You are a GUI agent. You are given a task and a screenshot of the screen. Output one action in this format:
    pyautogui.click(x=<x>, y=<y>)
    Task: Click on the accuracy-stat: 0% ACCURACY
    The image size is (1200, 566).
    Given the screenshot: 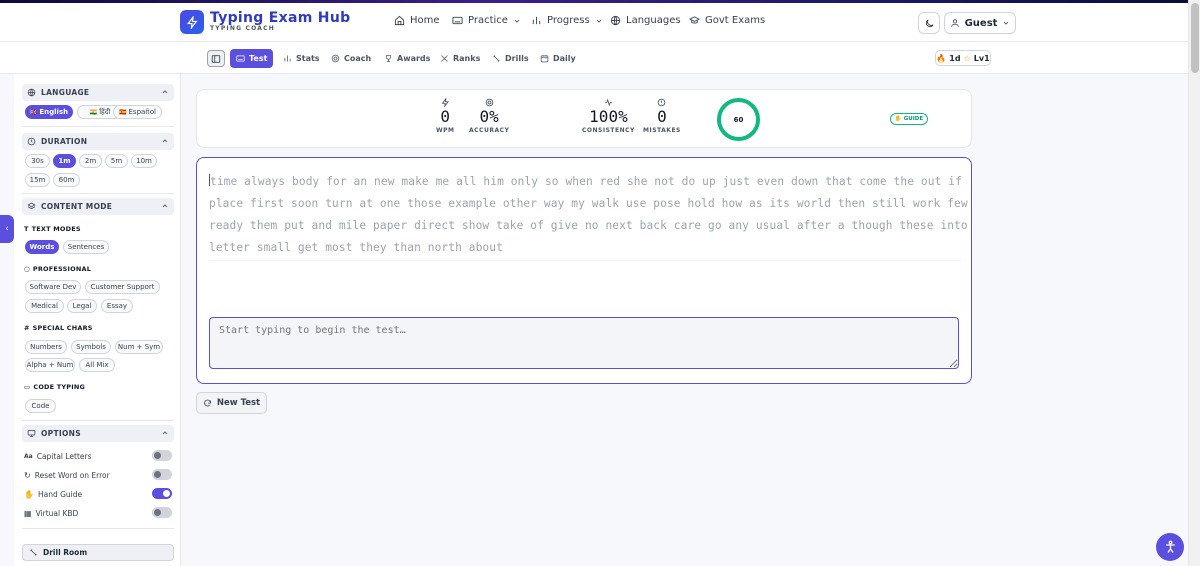 What is the action you would take?
    pyautogui.click(x=489, y=116)
    